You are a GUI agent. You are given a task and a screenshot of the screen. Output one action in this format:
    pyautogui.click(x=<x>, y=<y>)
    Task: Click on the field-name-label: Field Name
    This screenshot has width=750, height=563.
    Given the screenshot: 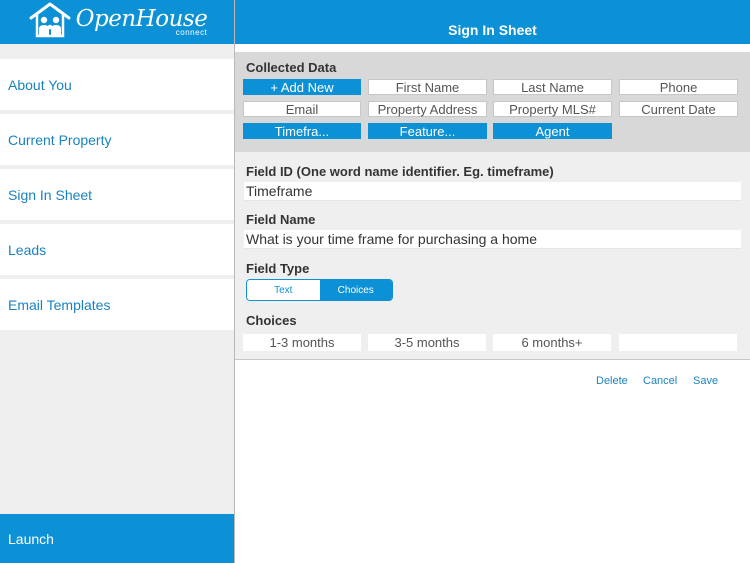 What is the action you would take?
    pyautogui.click(x=281, y=219)
    